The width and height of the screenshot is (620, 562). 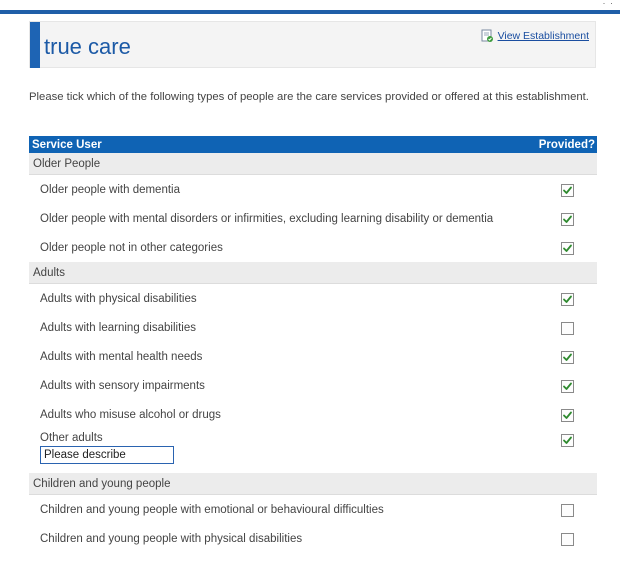 I want to click on group-row: Older People, so click(x=313, y=164).